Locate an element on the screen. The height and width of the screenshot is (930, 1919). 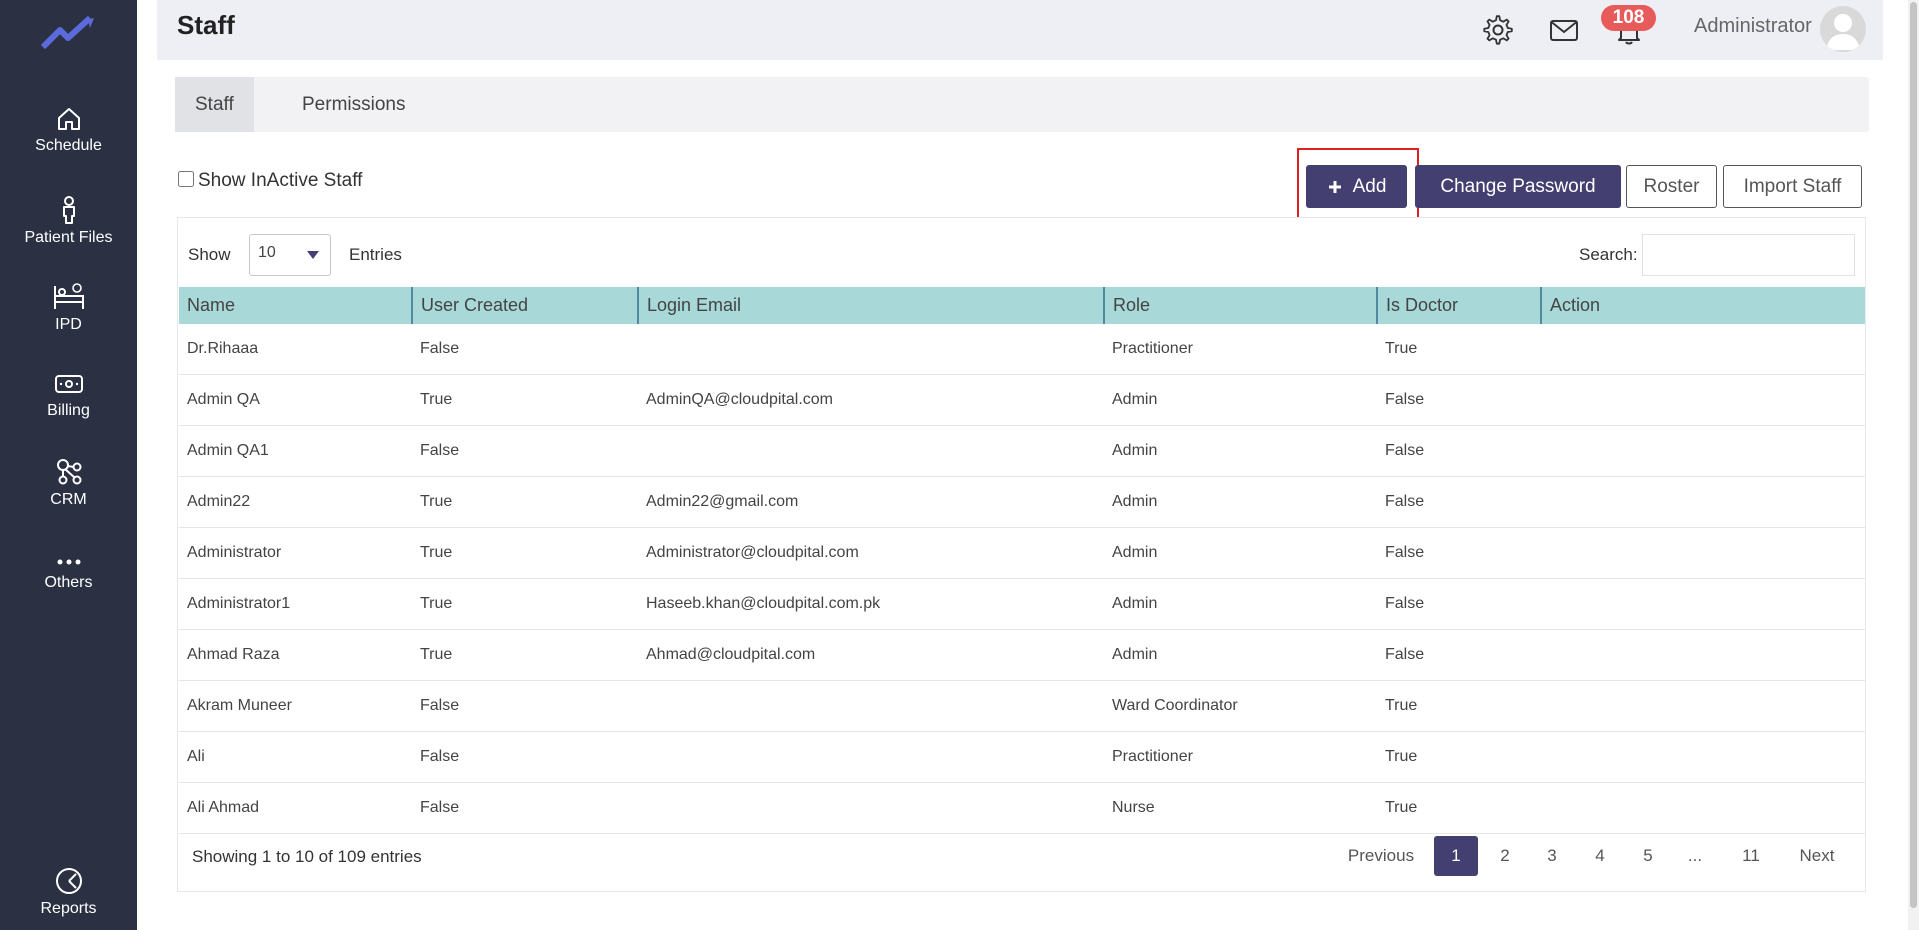
column-header-user-created: User Created is located at coordinates (524, 305).